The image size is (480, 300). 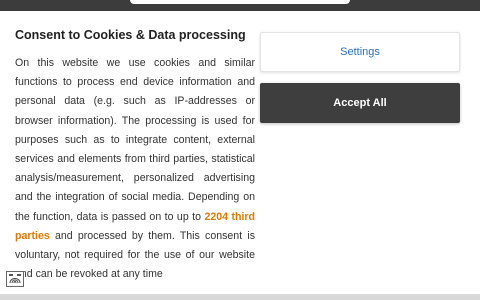 What do you see at coordinates (15, 279) in the screenshot?
I see `fingerprint-icon` at bounding box center [15, 279].